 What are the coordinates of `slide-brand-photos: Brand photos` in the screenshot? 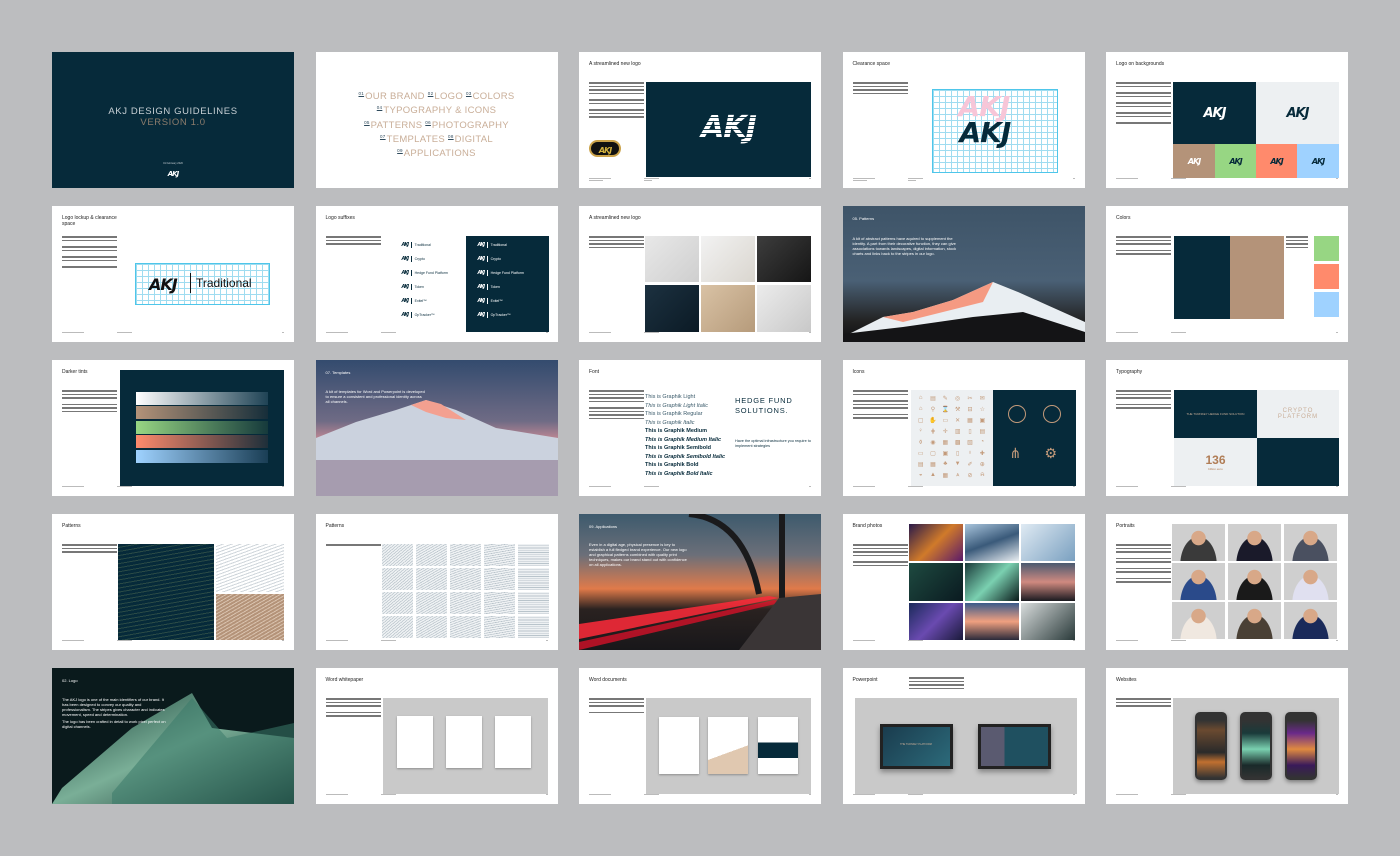 It's located at (963, 582).